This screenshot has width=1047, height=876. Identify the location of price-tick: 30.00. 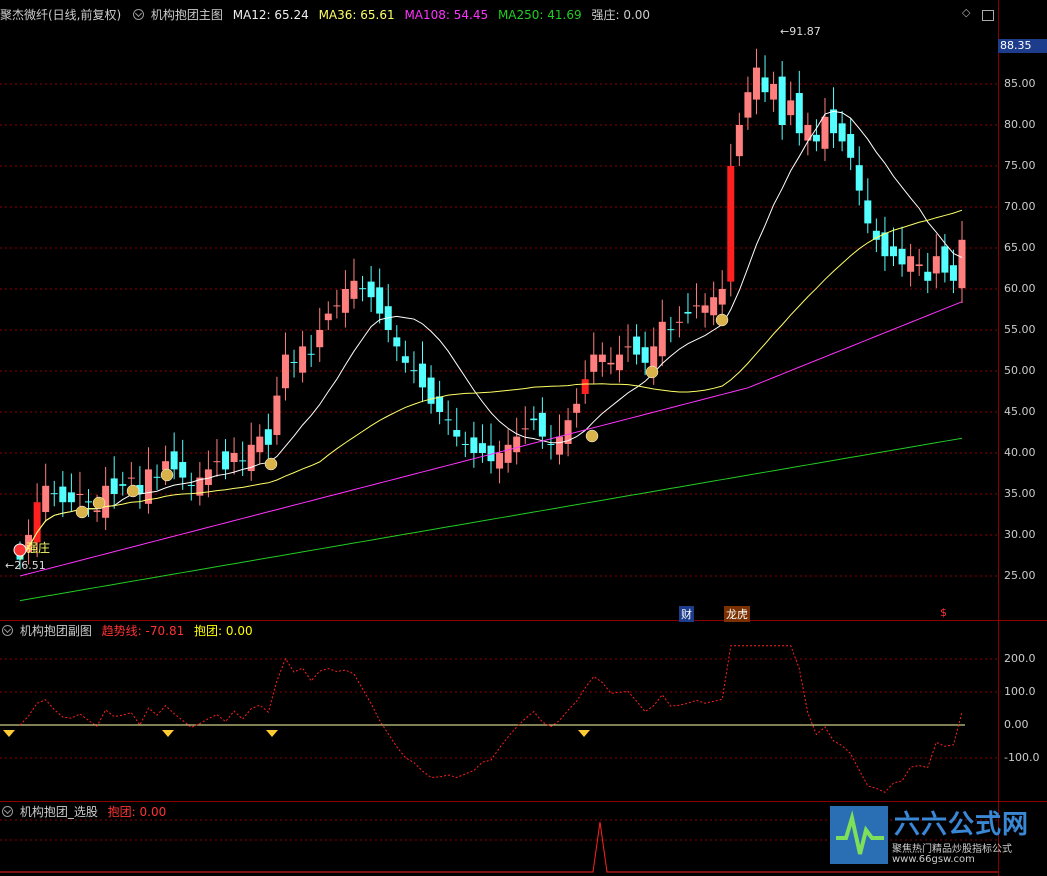
(1020, 534).